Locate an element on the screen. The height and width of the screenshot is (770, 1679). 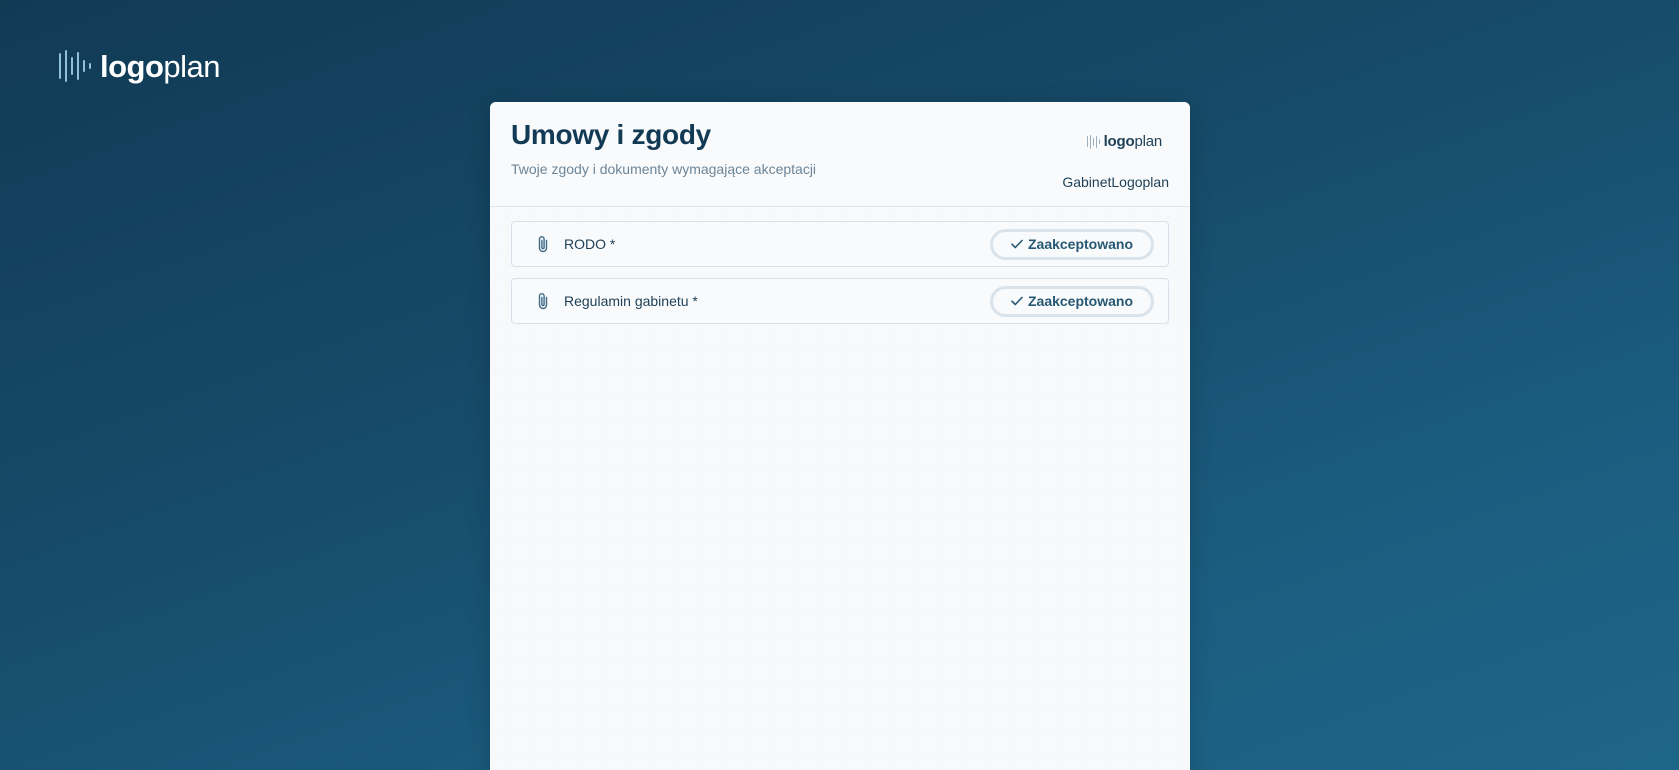
brand-wordmark: logoplan is located at coordinates (160, 66).